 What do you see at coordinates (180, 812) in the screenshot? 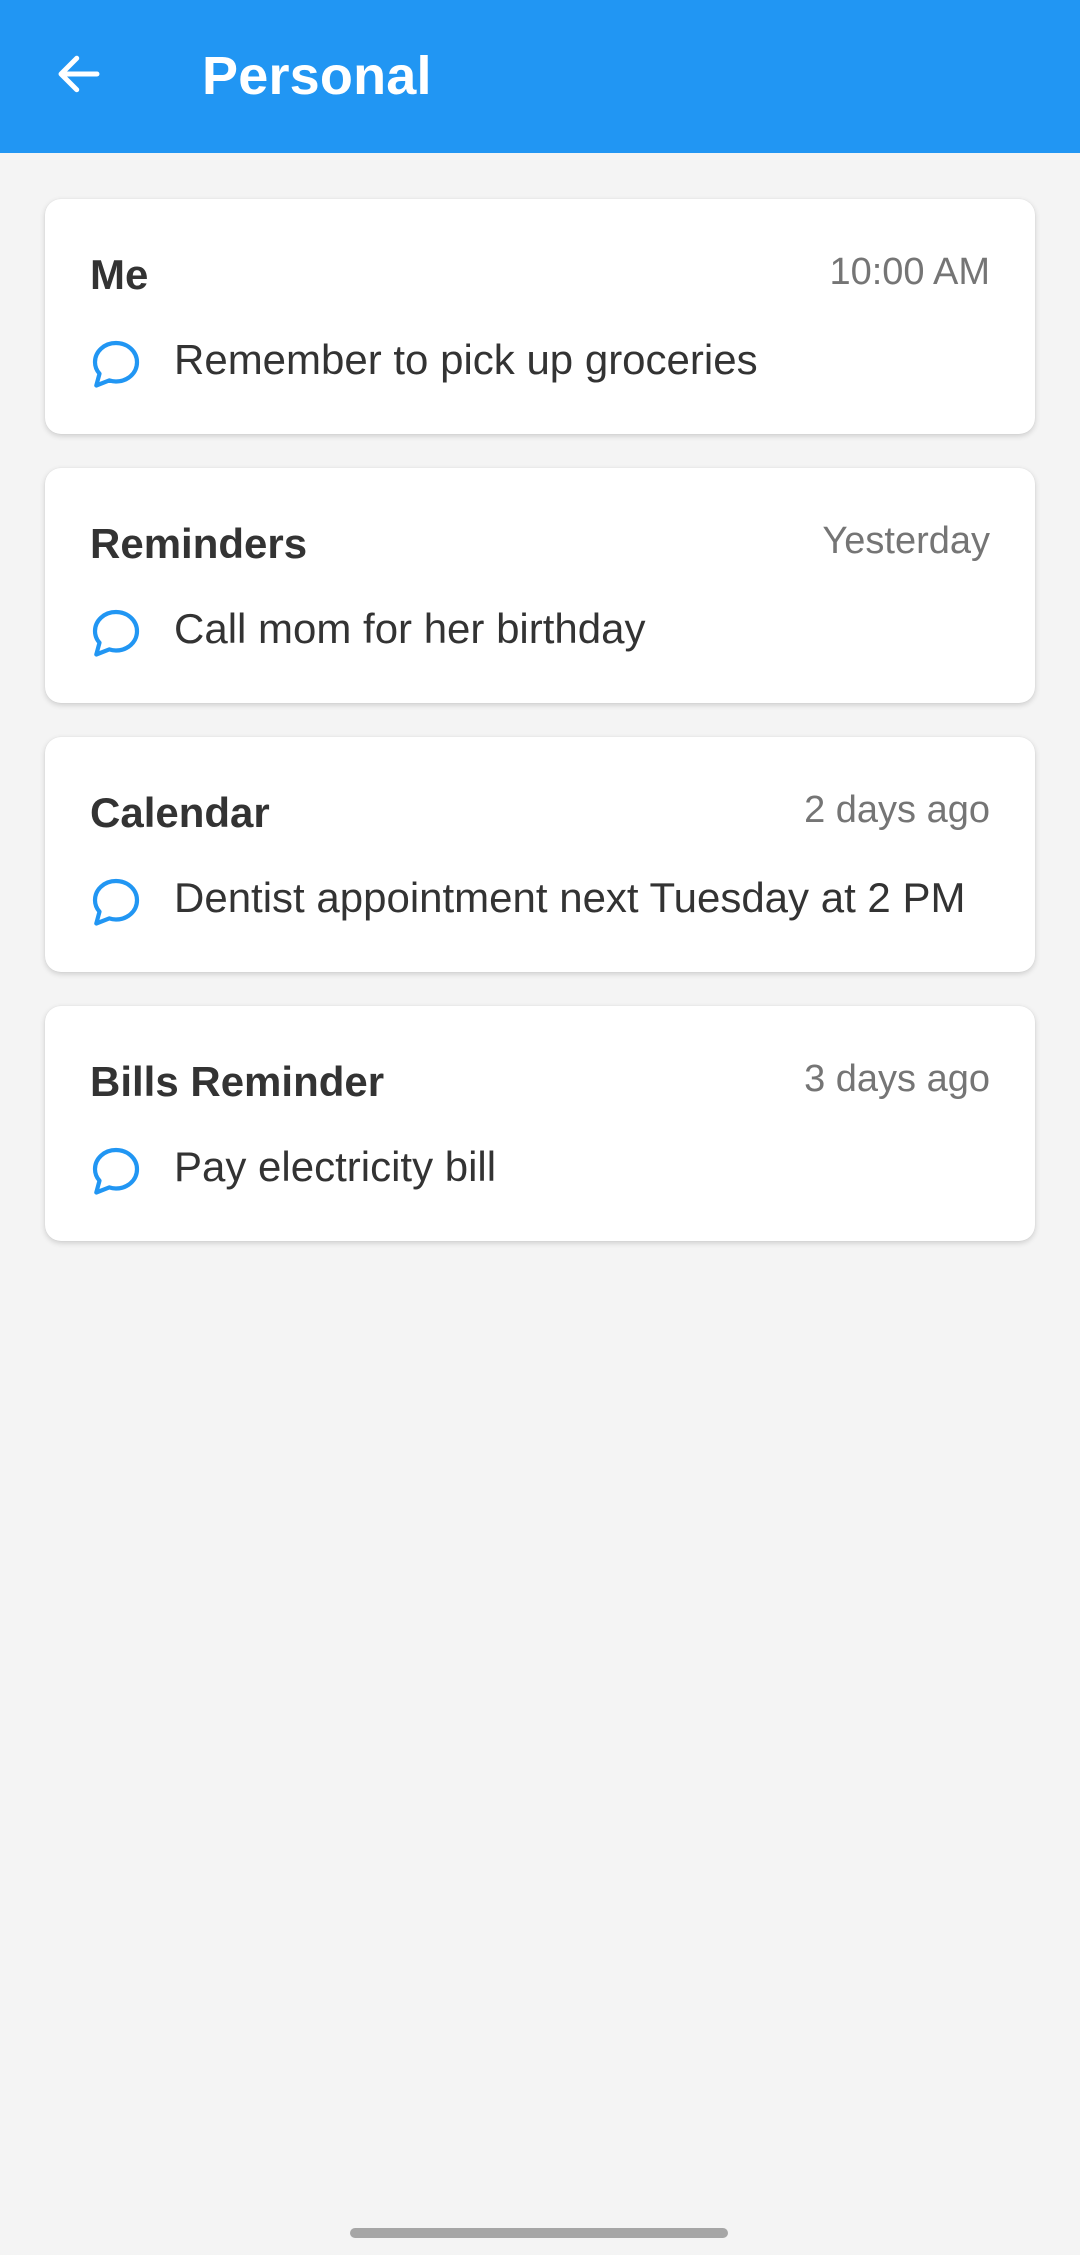
I see `sender-name: Calendar` at bounding box center [180, 812].